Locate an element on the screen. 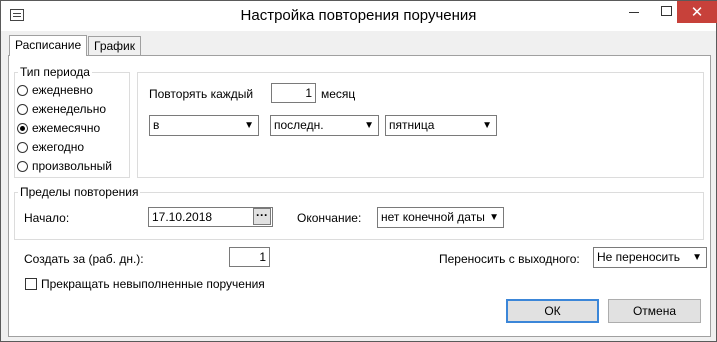  stop-unfinished-label: Прекращать невыполненные поручения is located at coordinates (153, 284).